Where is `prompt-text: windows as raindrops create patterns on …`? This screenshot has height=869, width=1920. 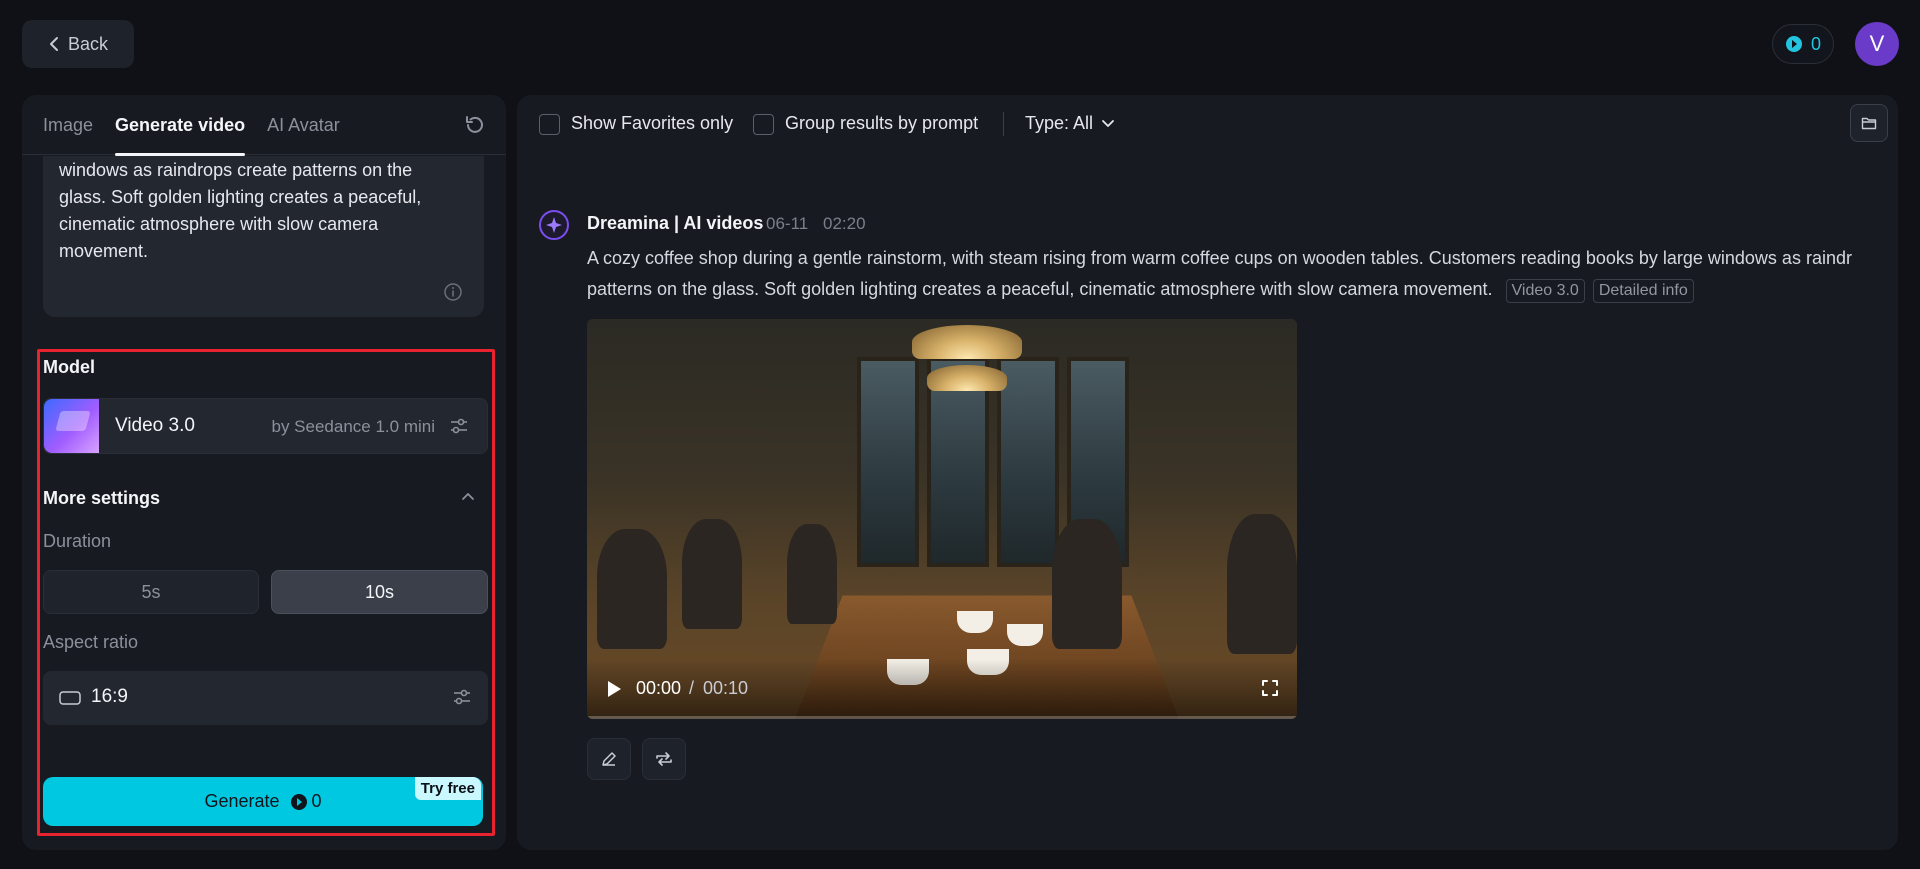 prompt-text: windows as raindrops create patterns on … is located at coordinates (240, 210).